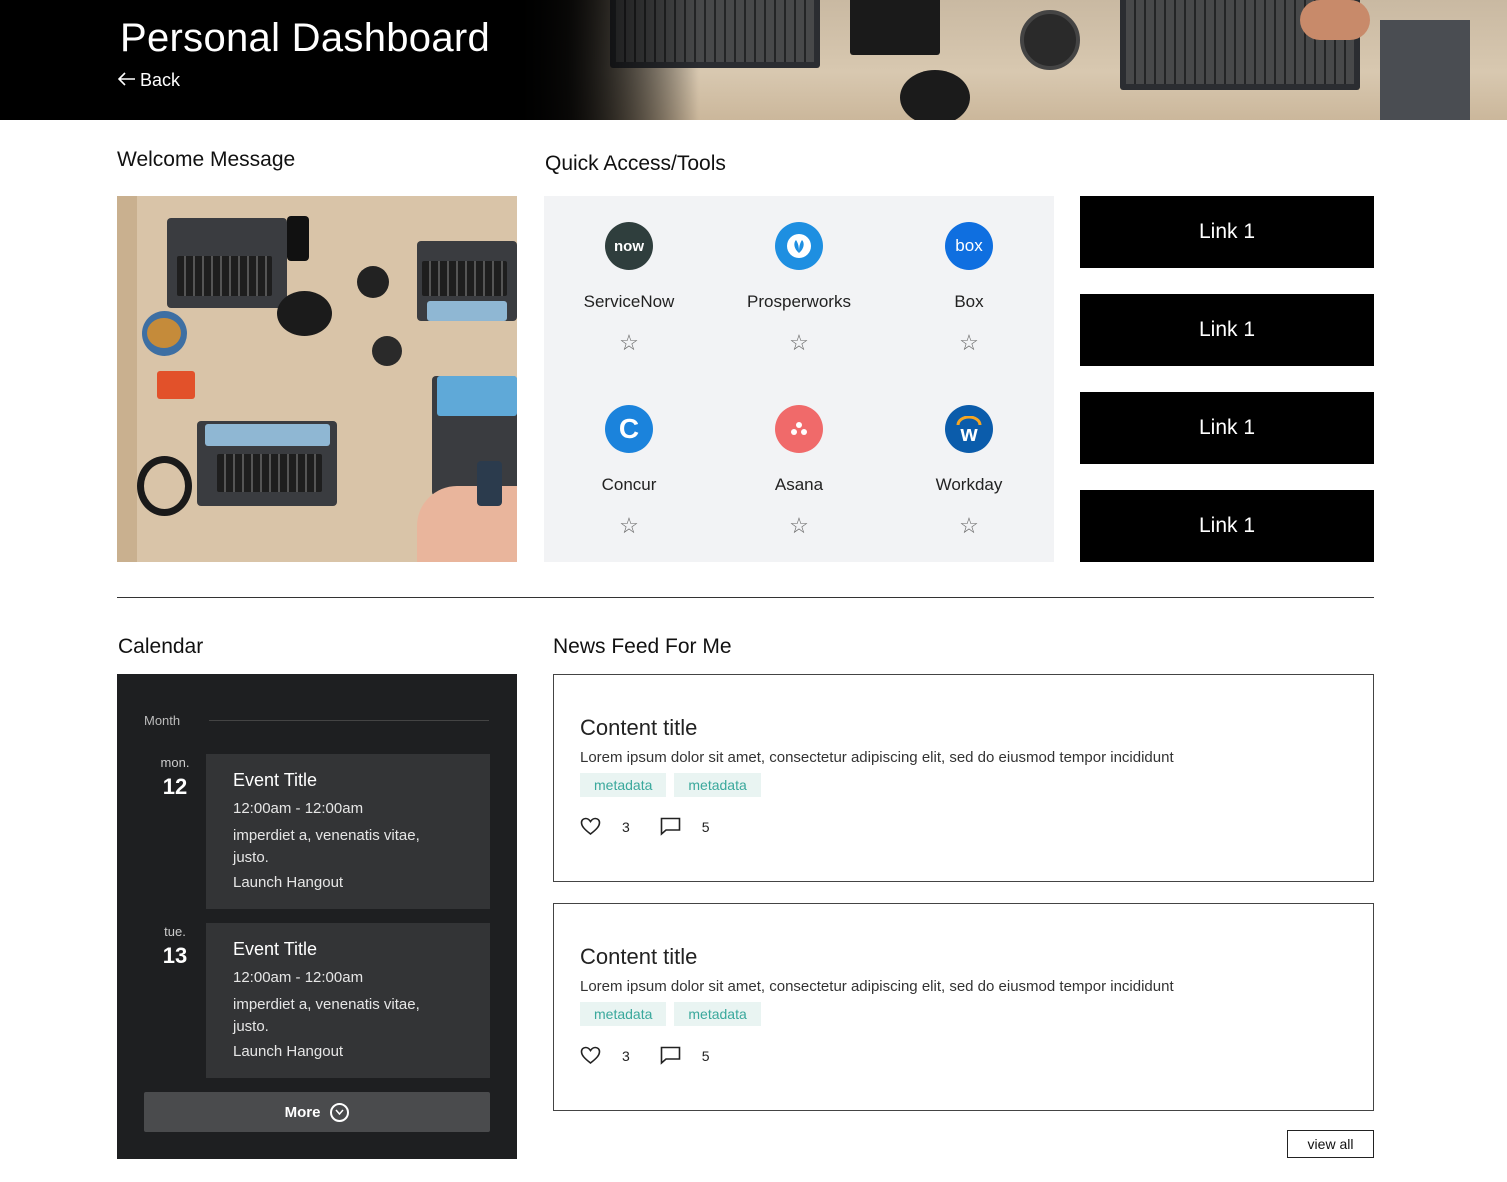 This screenshot has width=1507, height=1182. What do you see at coordinates (969, 471) in the screenshot?
I see `tool-workday: w Workday ☆` at bounding box center [969, 471].